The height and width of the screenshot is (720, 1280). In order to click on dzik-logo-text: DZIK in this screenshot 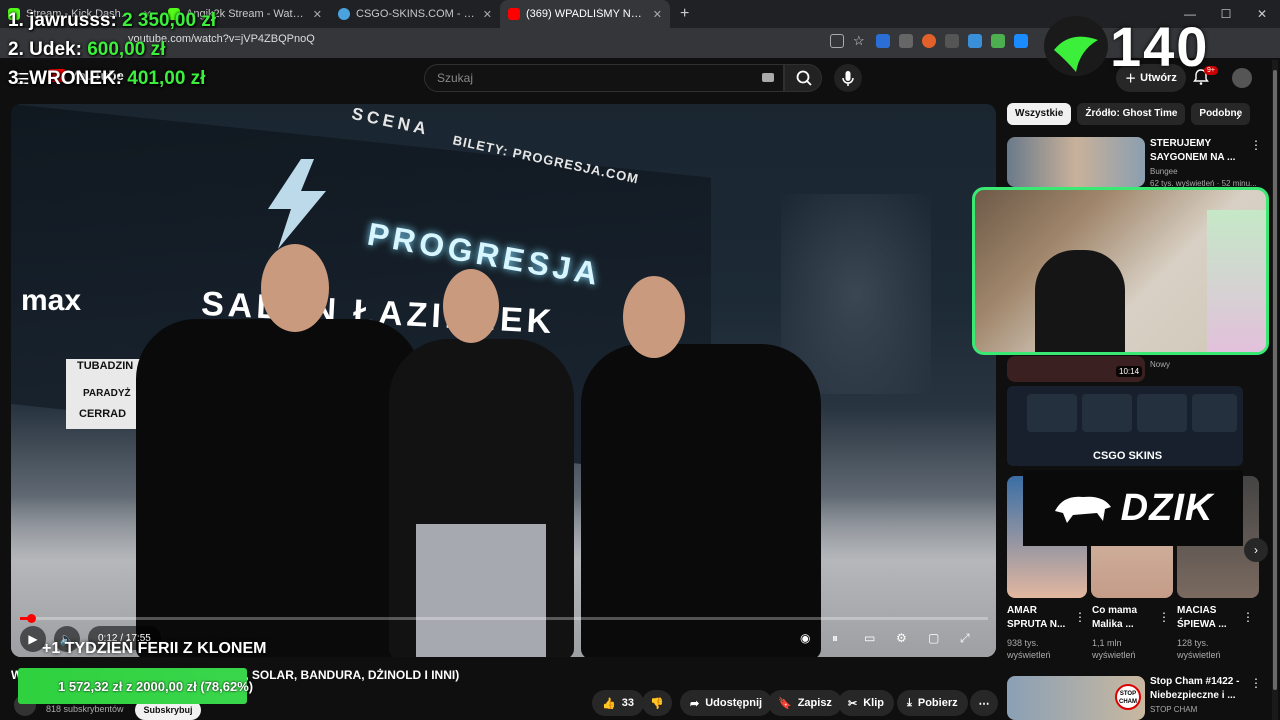, I will do `click(1167, 507)`.